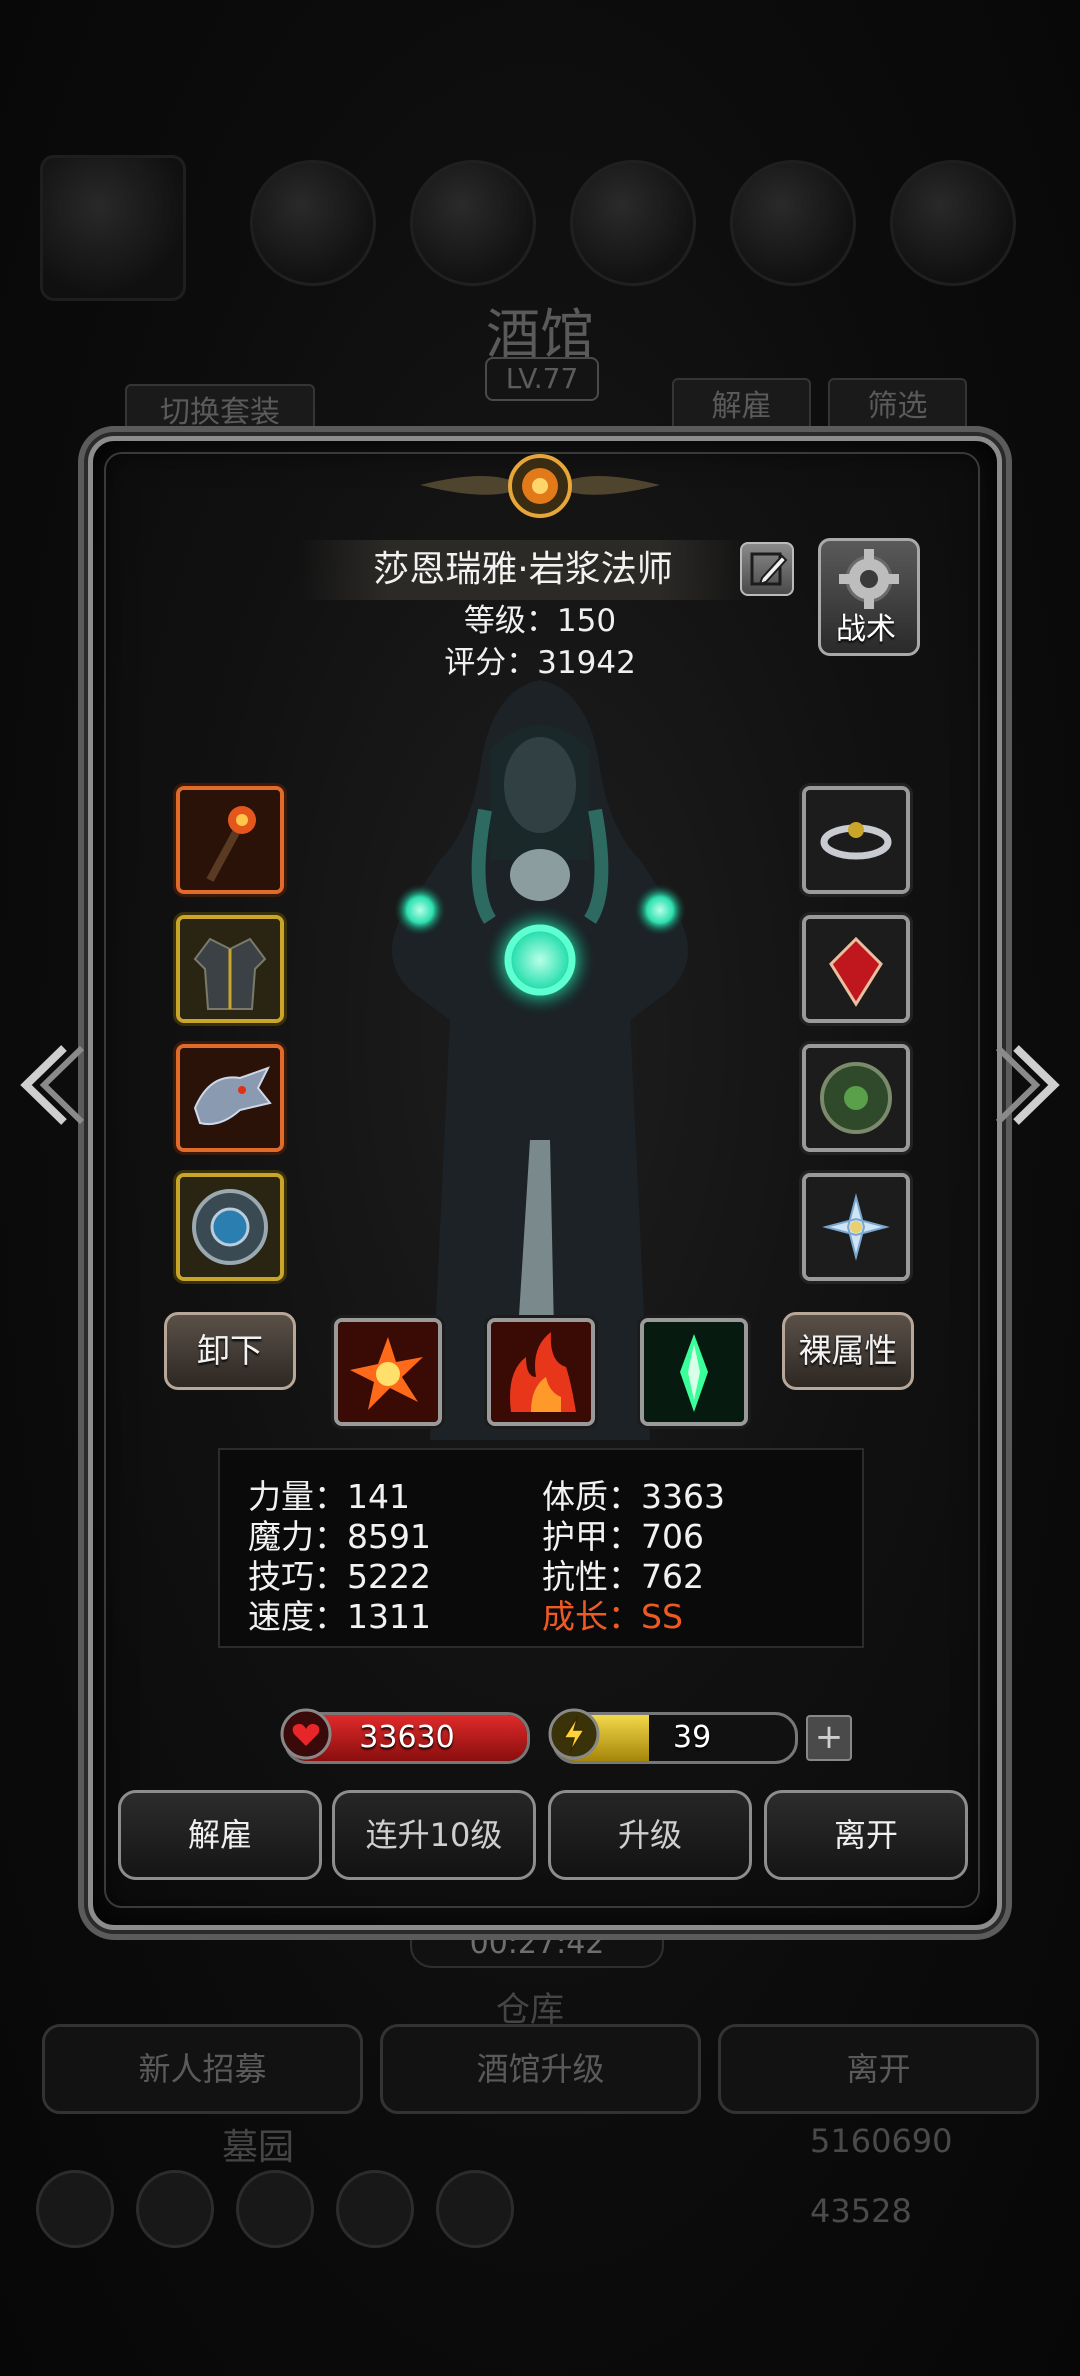 Image resolution: width=1080 pixels, height=2376 pixels. Describe the element at coordinates (897, 407) in the screenshot. I see `filter-button: 筛选` at that location.